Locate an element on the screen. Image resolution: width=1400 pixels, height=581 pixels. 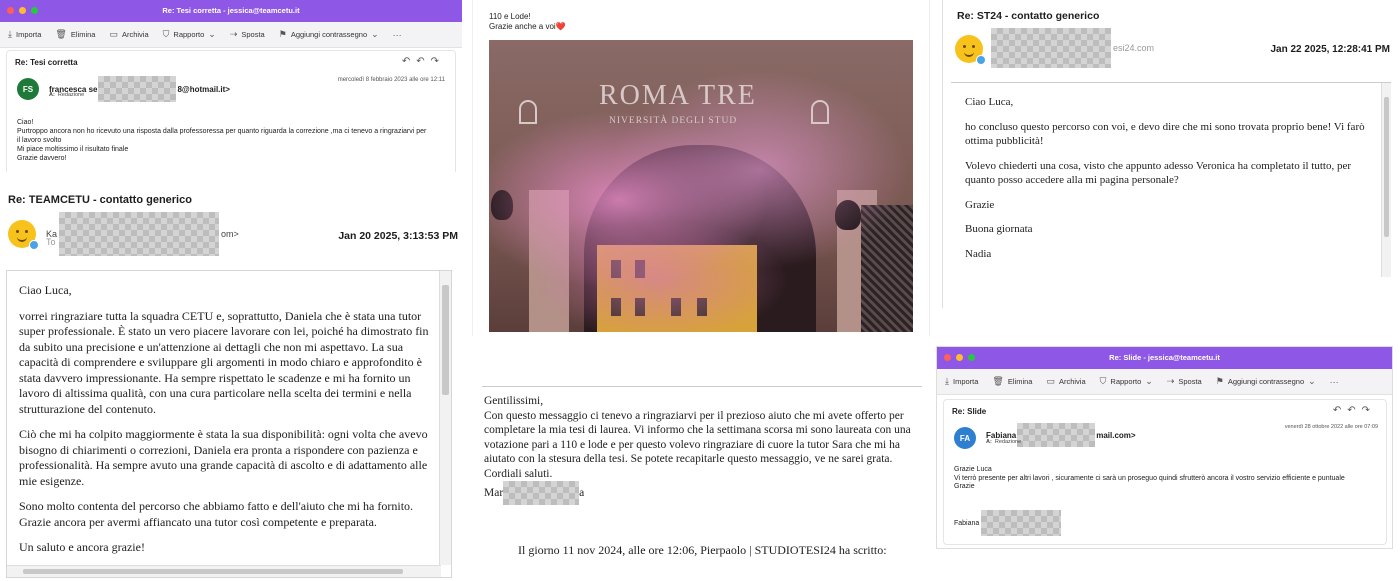
window-title: Re: Tesi corretta - jessica@teamcetu.it is located at coordinates (231, 10).